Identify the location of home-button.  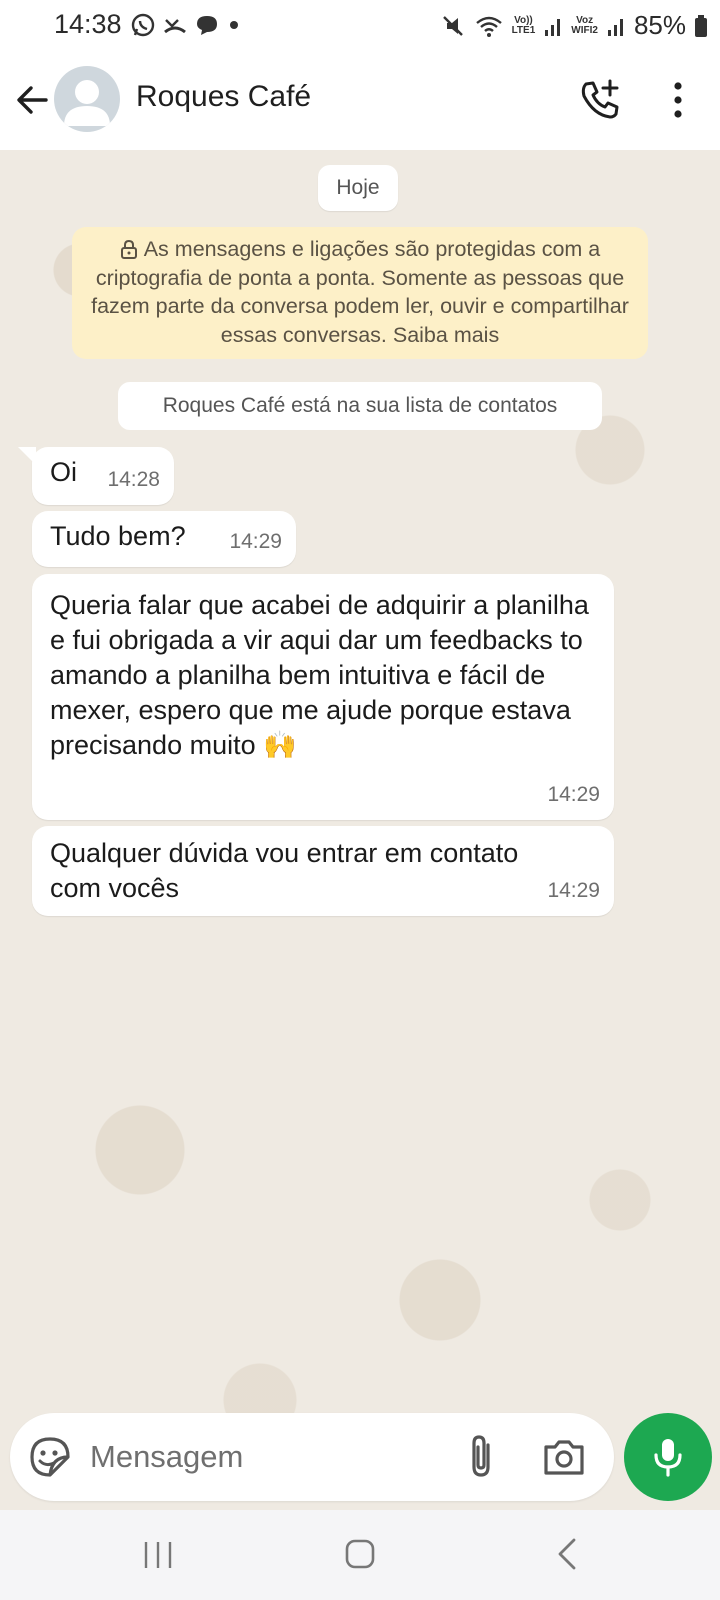
(360, 1556).